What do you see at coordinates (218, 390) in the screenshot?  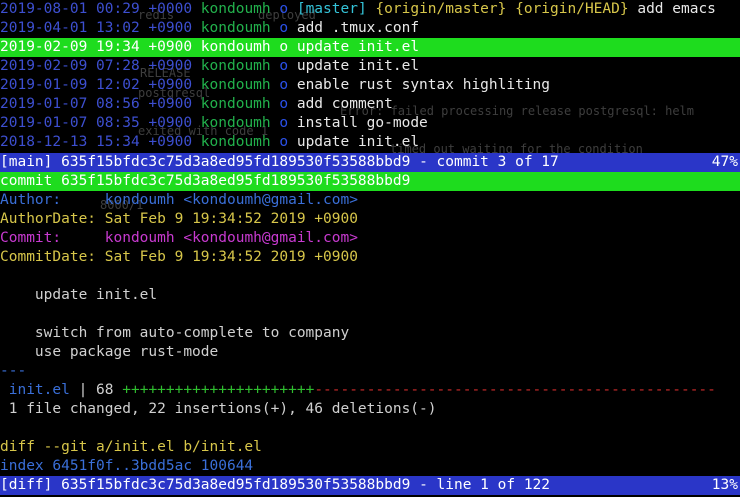 I see `diffstat-insertions-bar: ++++++++++++++++++++++` at bounding box center [218, 390].